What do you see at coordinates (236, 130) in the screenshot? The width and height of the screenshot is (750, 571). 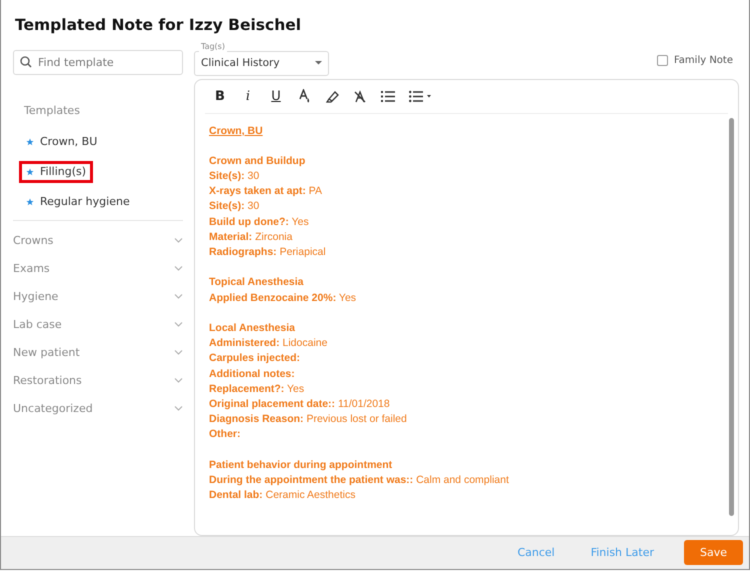 I see `note-title: Crown, BU` at bounding box center [236, 130].